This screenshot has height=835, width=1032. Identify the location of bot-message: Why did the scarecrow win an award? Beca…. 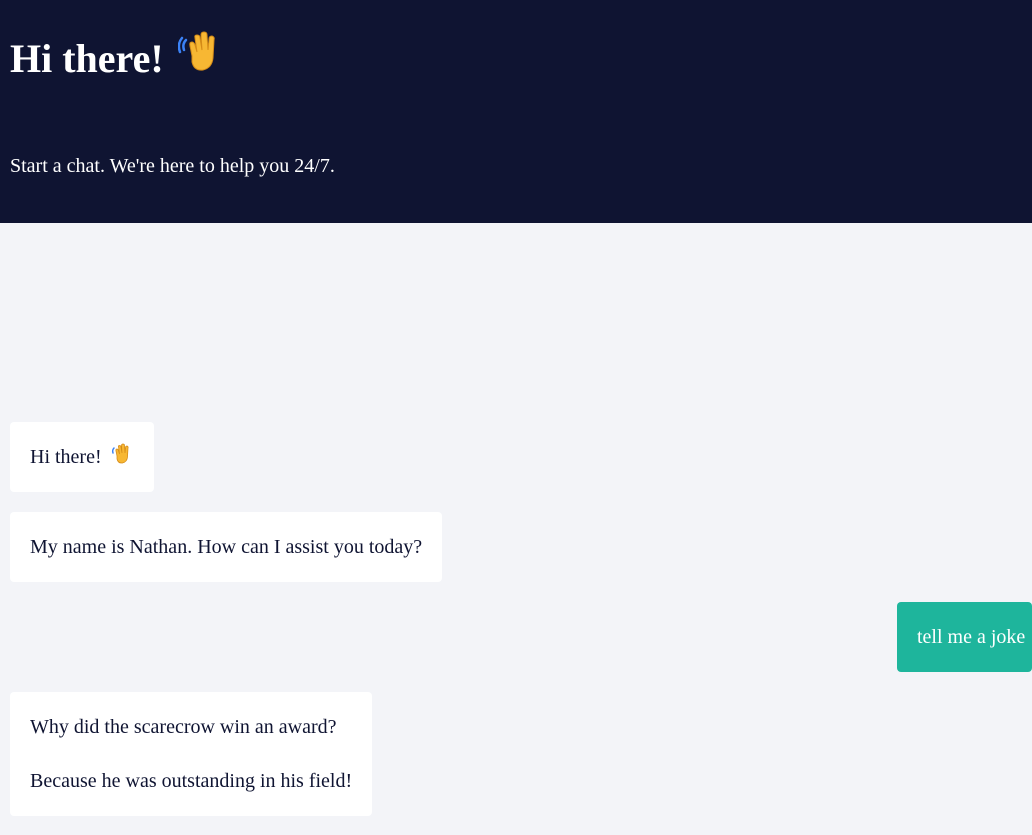
(191, 754).